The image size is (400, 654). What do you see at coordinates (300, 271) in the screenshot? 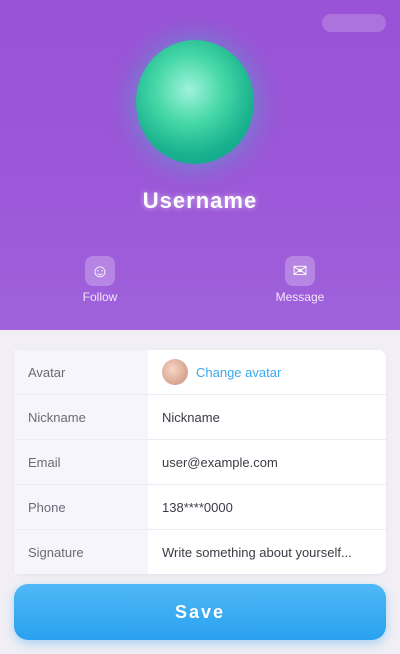
I see `message-icon: ✉` at bounding box center [300, 271].